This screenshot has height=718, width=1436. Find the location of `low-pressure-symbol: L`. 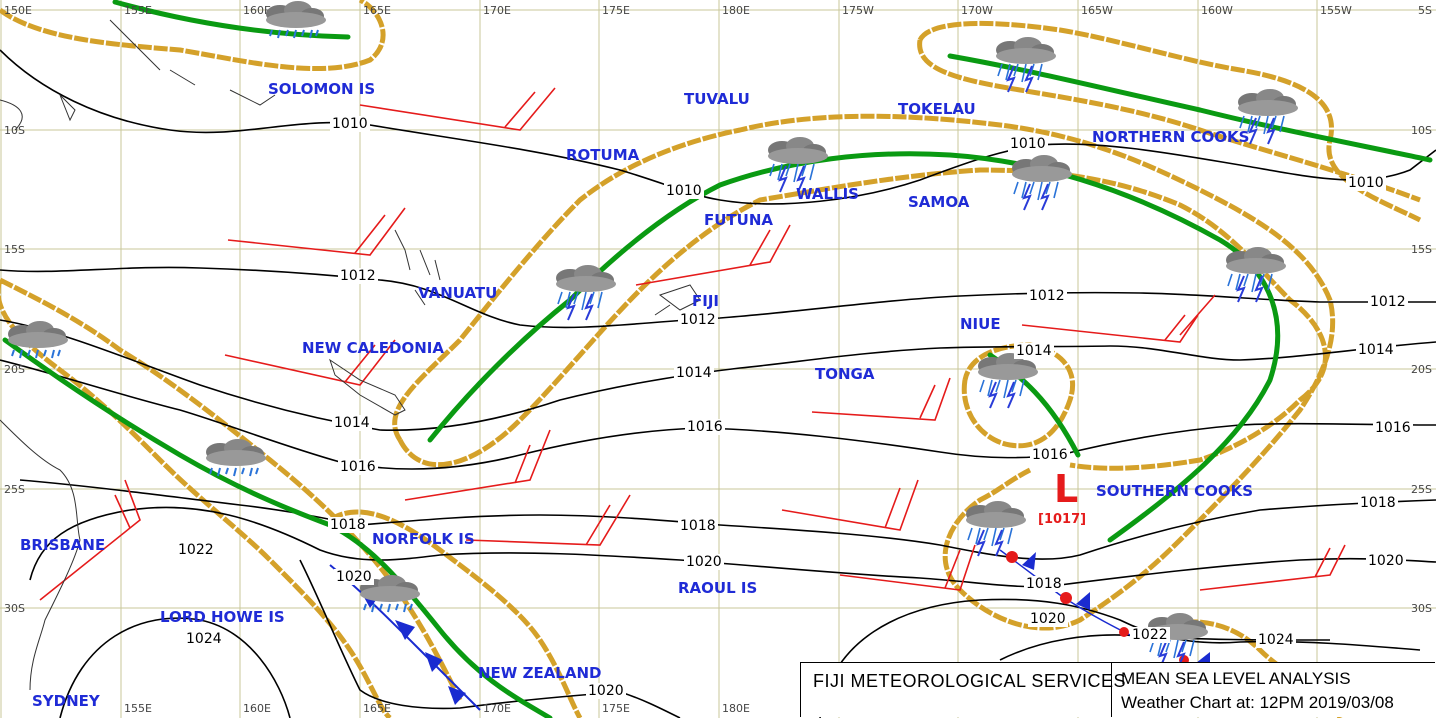

low-pressure-symbol: L is located at coordinates (1066, 489).